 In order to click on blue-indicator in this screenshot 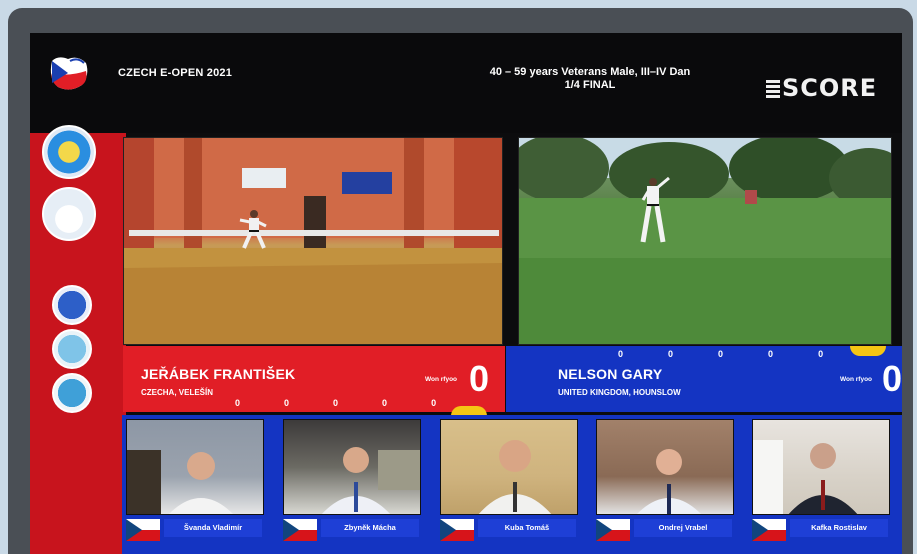, I will do `click(868, 351)`.